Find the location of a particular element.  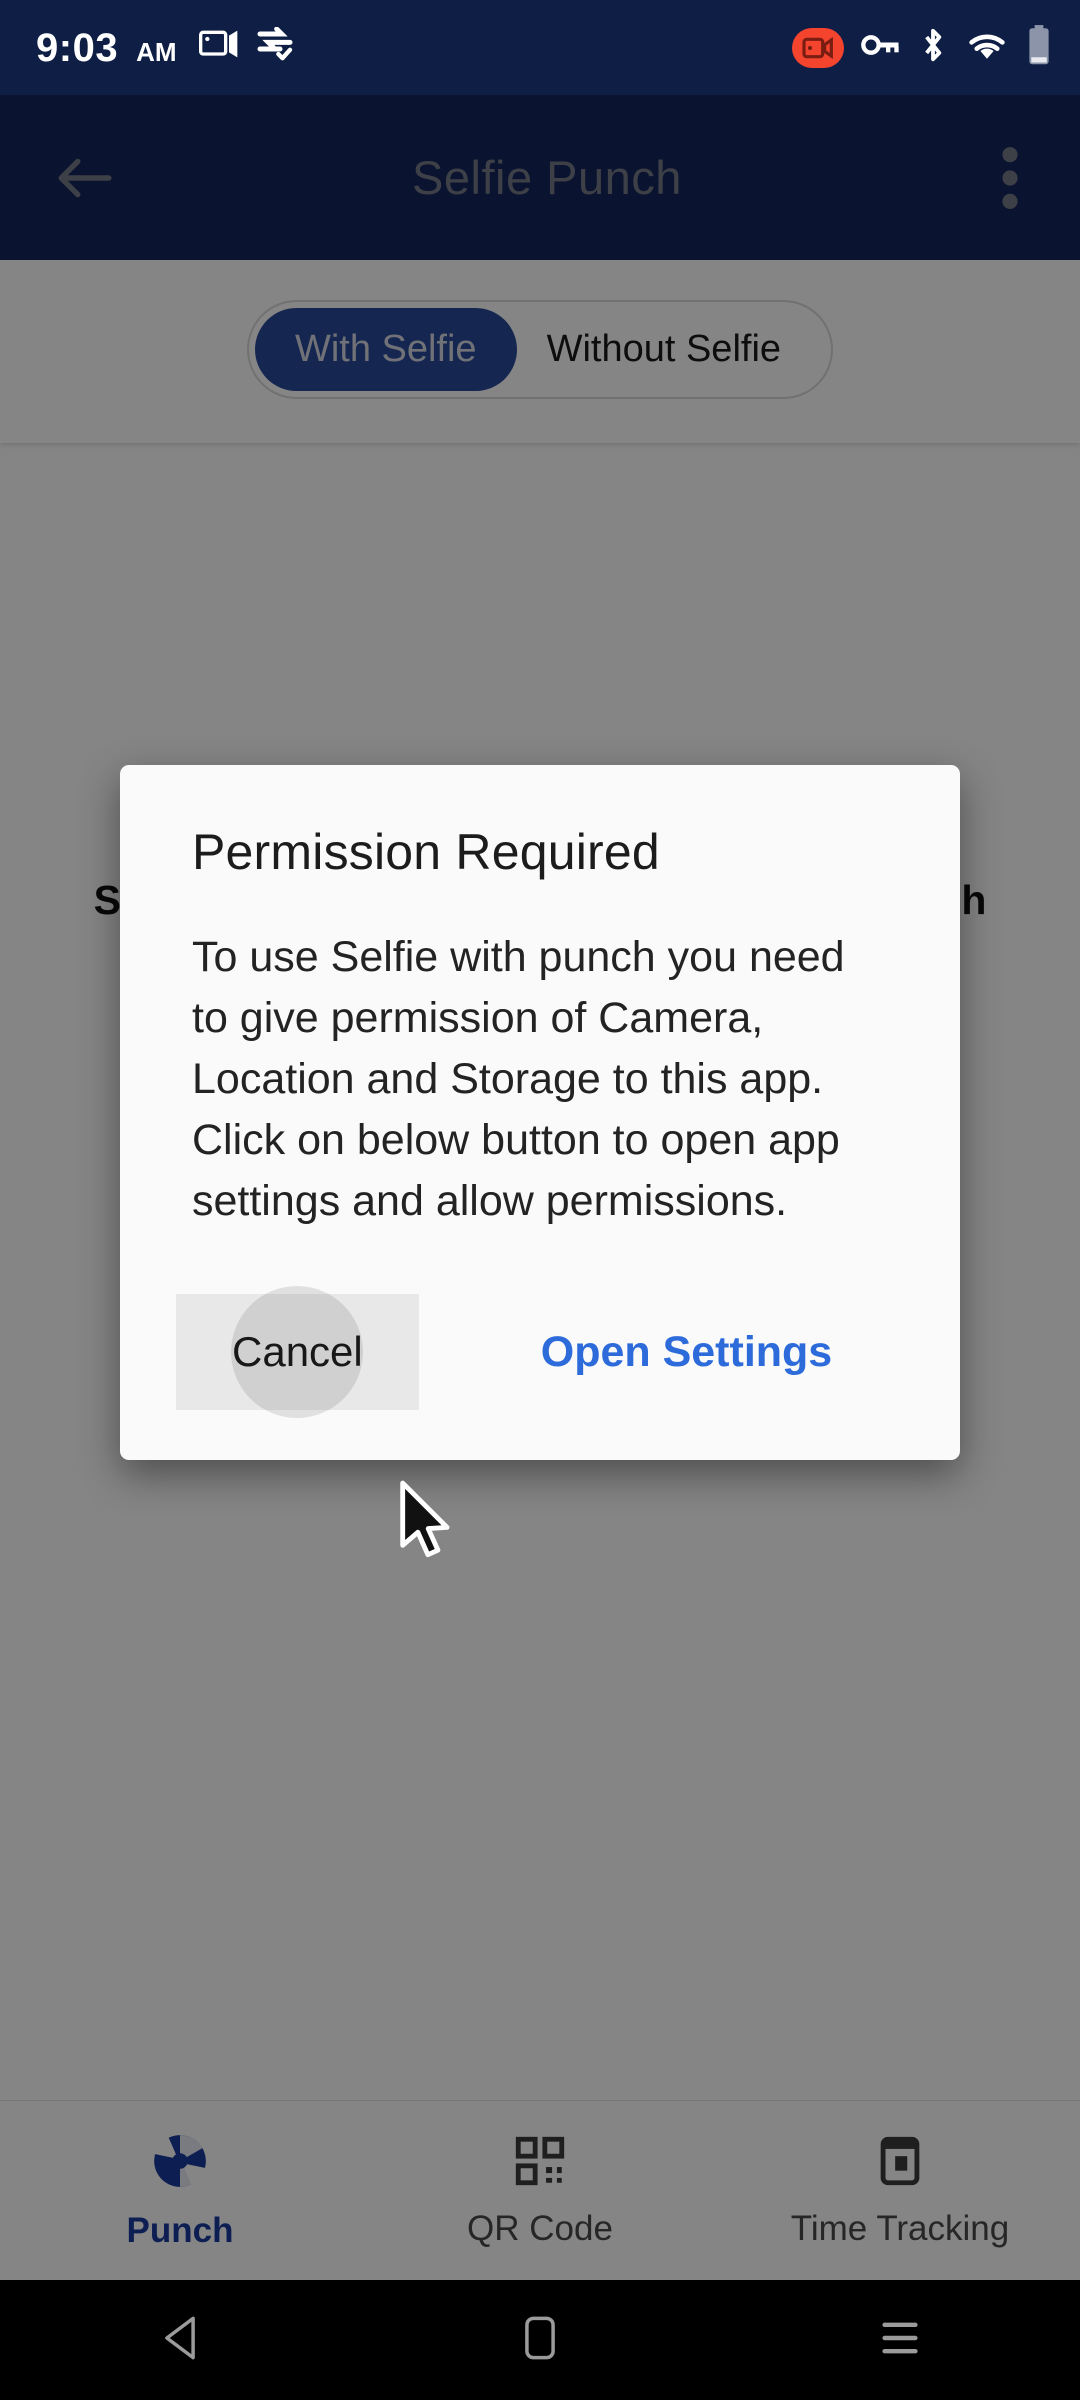

open-settings-button: Open Settings is located at coordinates (686, 1352).